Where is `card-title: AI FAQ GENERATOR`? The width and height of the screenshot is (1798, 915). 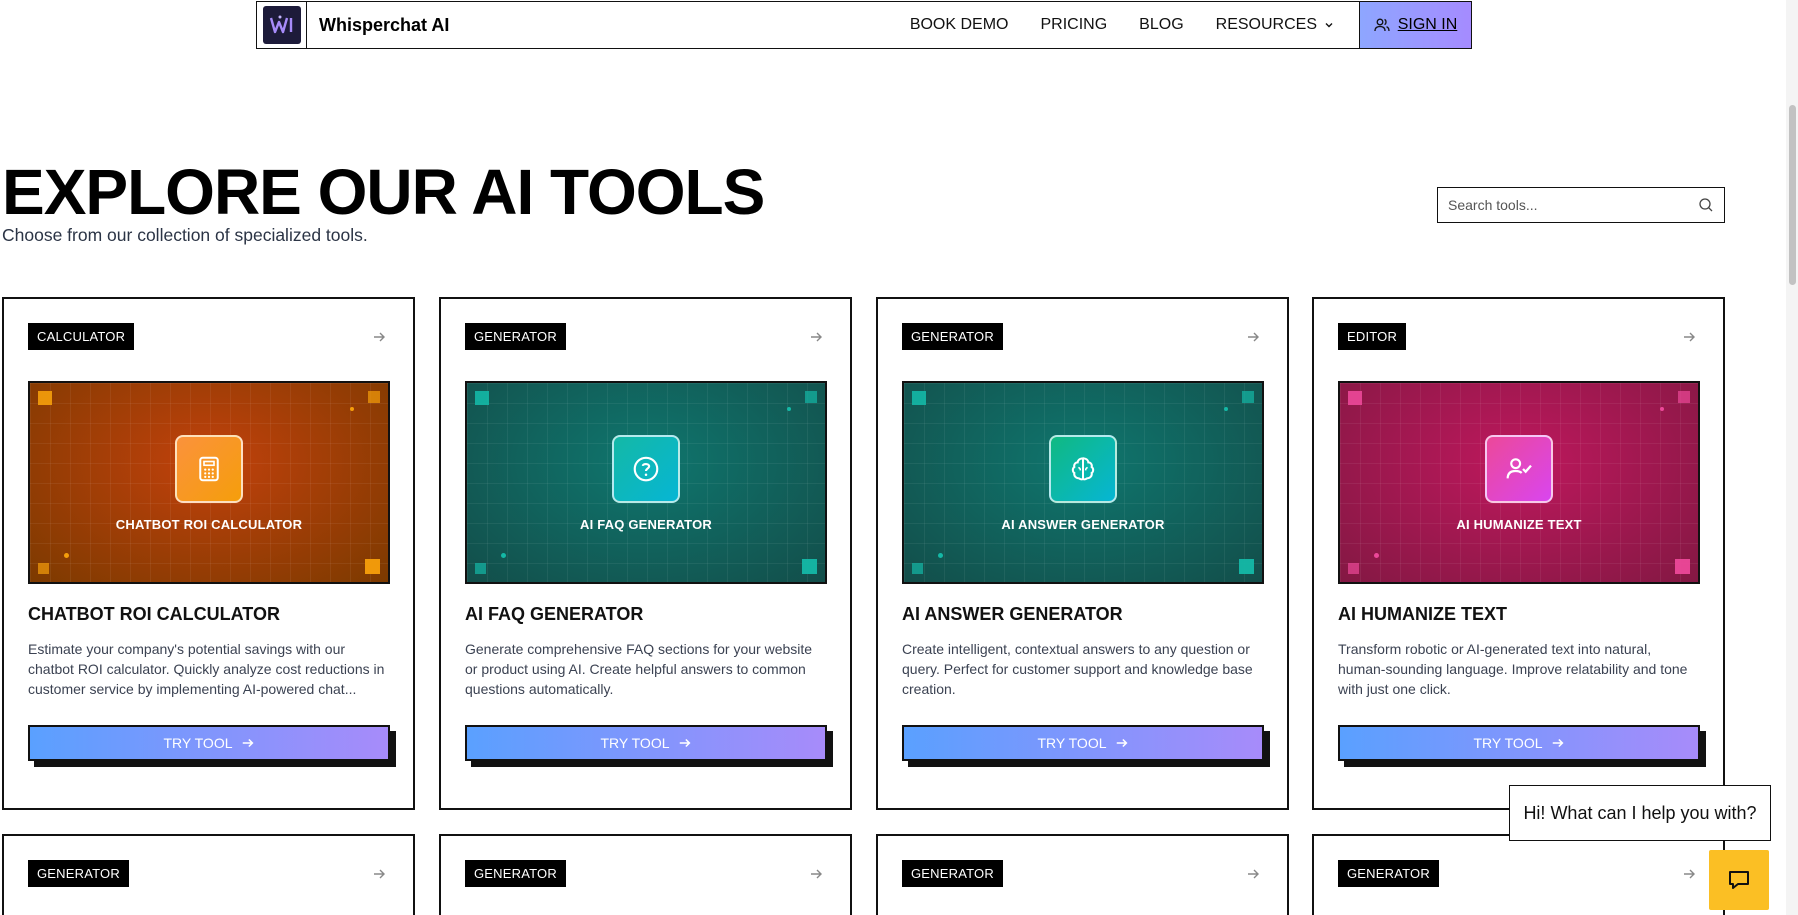
card-title: AI FAQ GENERATOR is located at coordinates (554, 614).